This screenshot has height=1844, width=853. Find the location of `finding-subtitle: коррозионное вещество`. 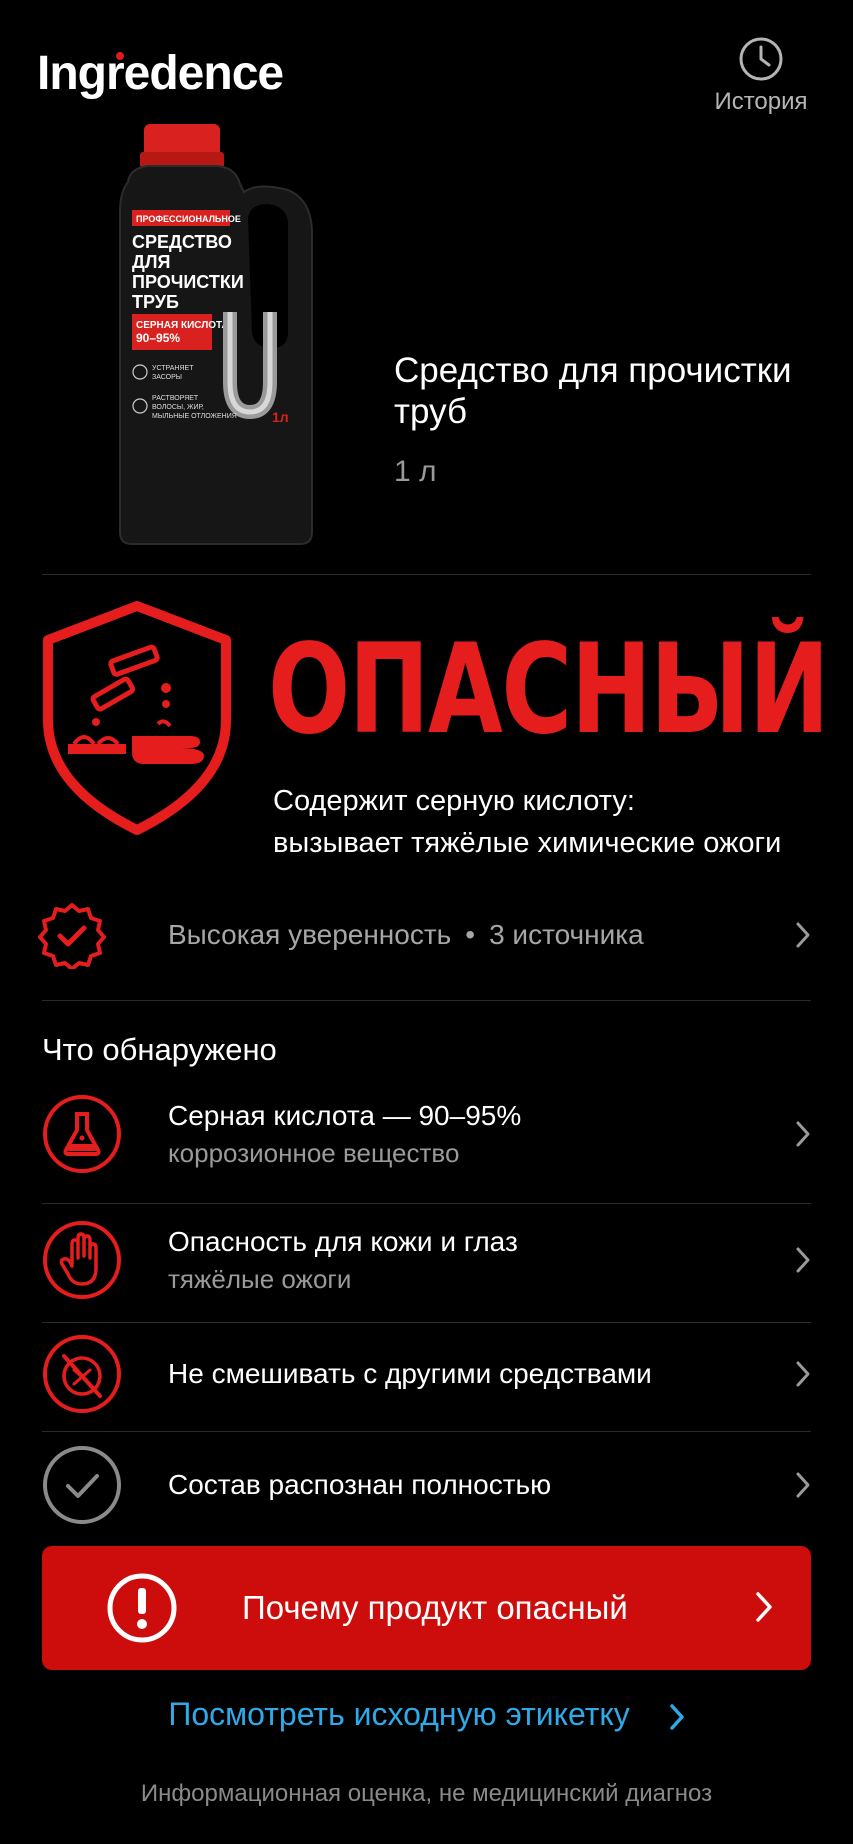

finding-subtitle: коррозионное вещество is located at coordinates (314, 1153).